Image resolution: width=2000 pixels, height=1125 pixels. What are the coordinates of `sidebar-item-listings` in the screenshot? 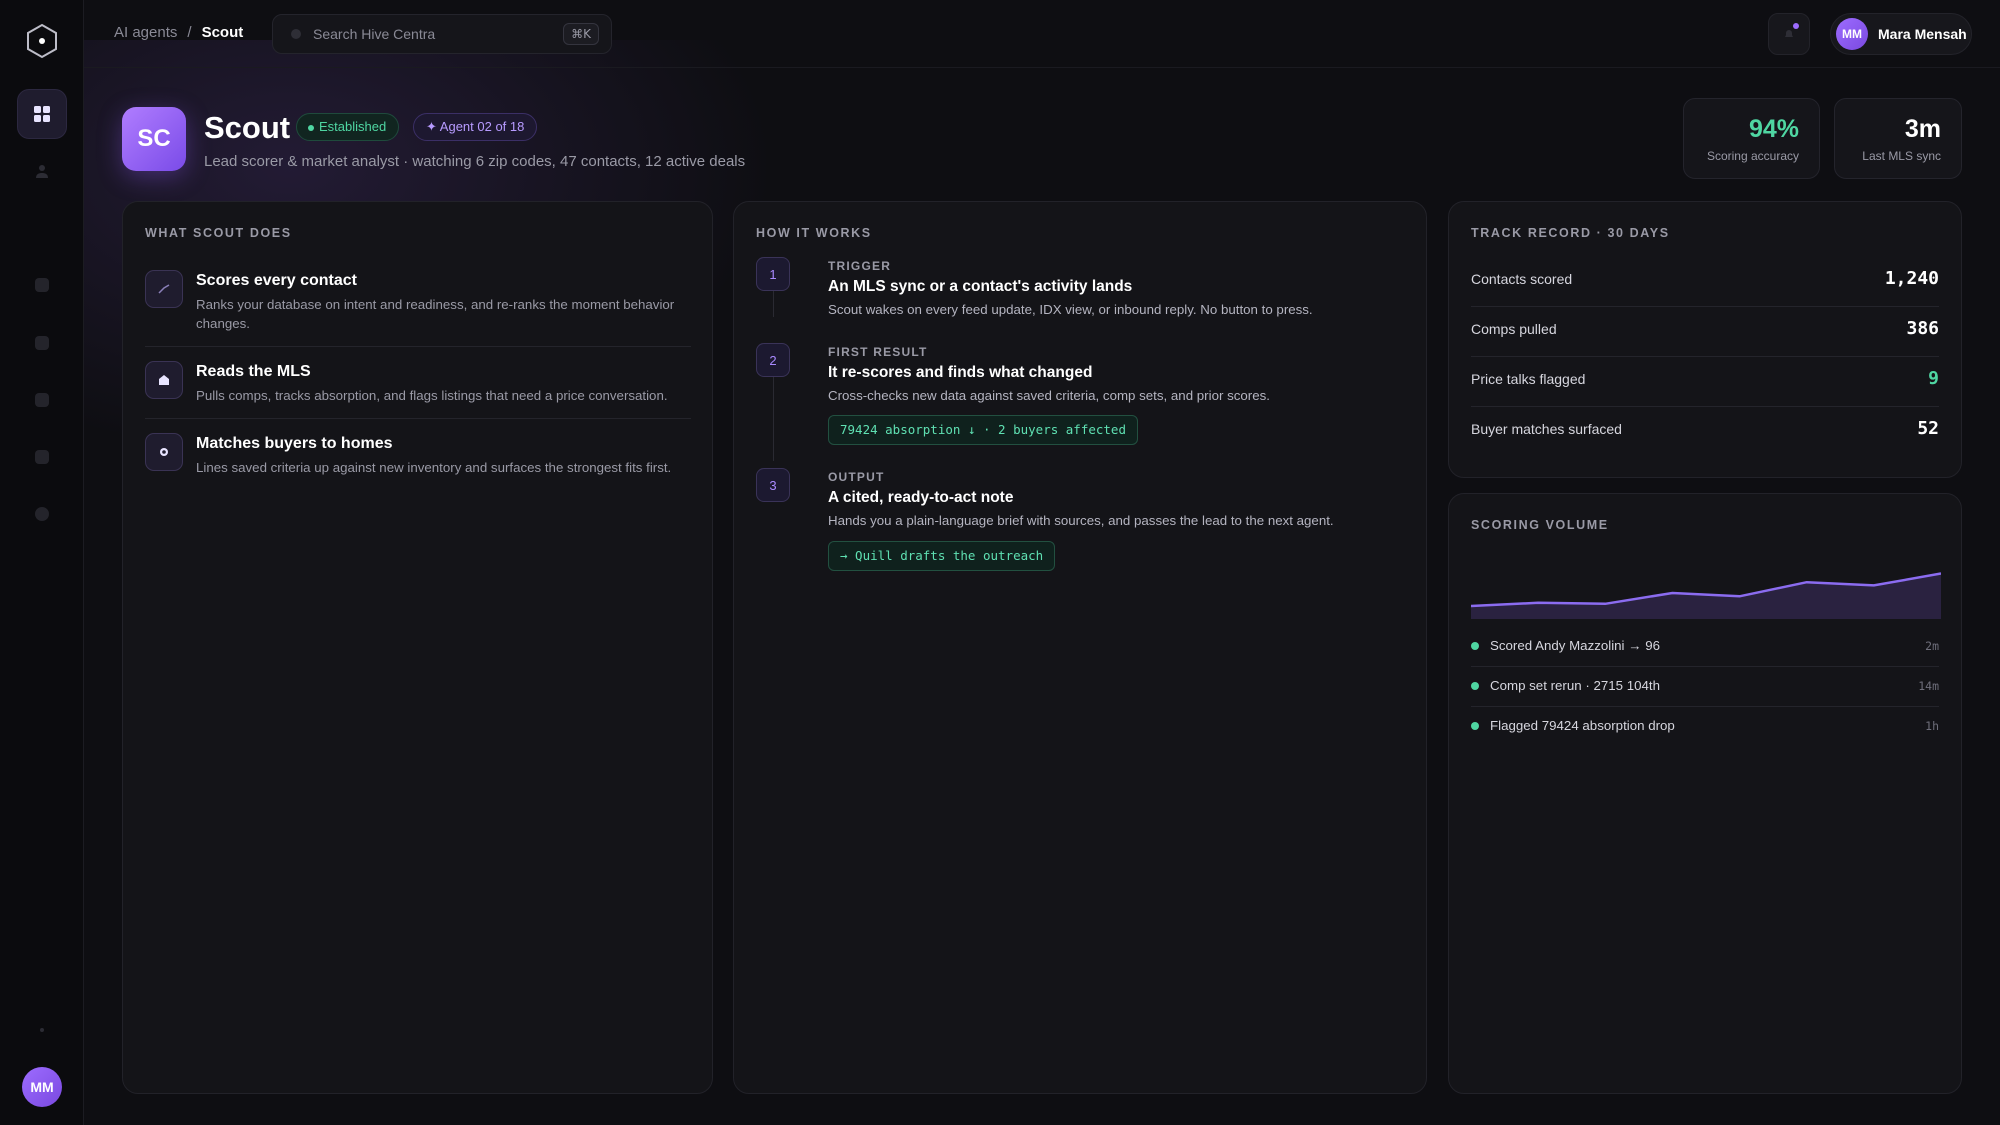 It's located at (42, 343).